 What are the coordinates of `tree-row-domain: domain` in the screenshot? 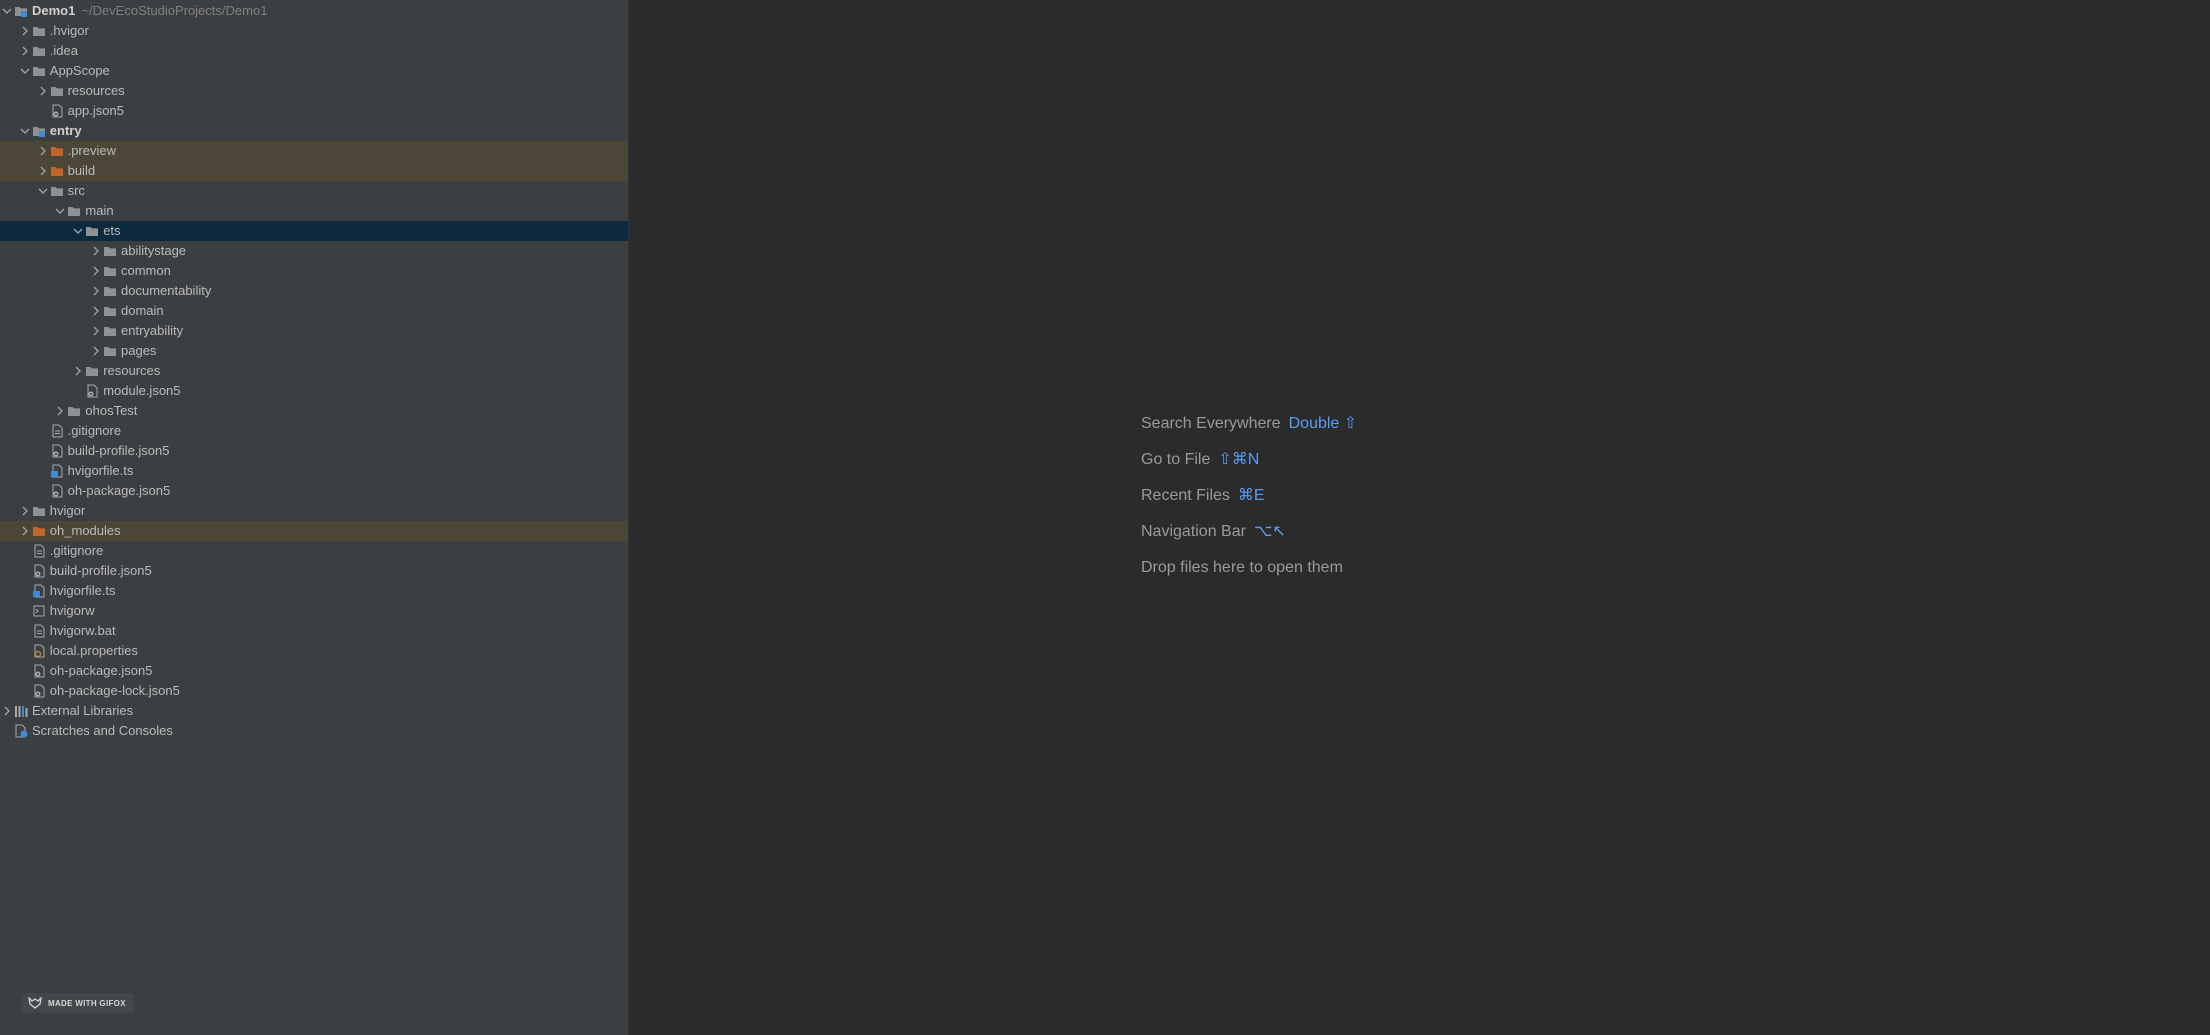 It's located at (314, 311).